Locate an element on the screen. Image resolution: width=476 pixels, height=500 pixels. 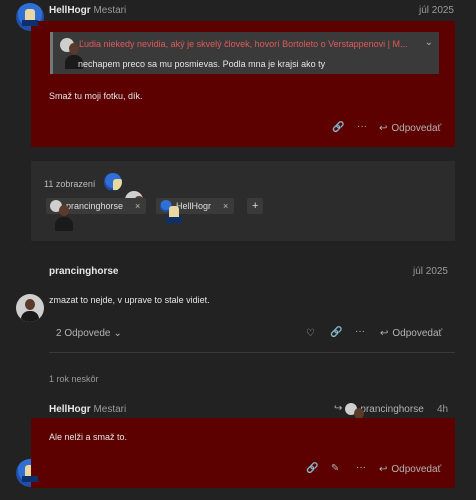
post-text: Ale nelži a smaž to. is located at coordinates (88, 437).